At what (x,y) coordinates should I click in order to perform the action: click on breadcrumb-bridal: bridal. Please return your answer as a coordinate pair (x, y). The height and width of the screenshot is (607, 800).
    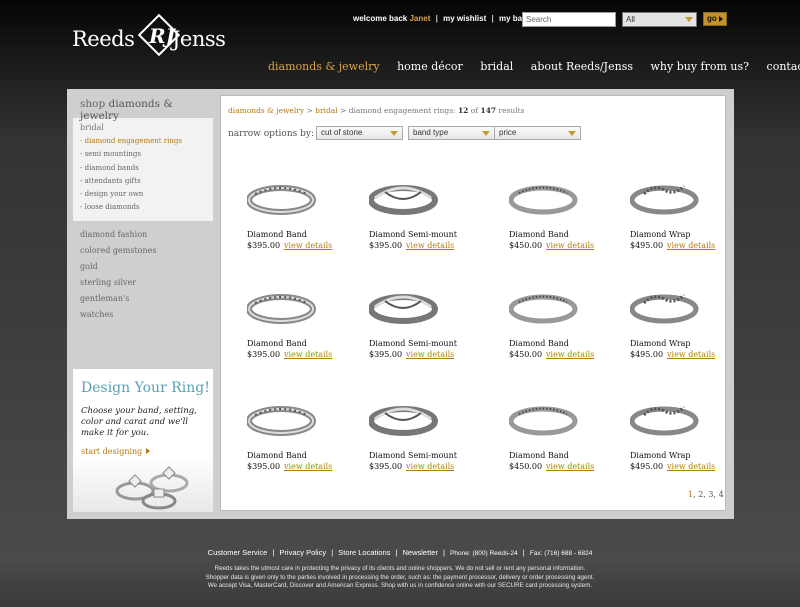
    Looking at the image, I should click on (326, 110).